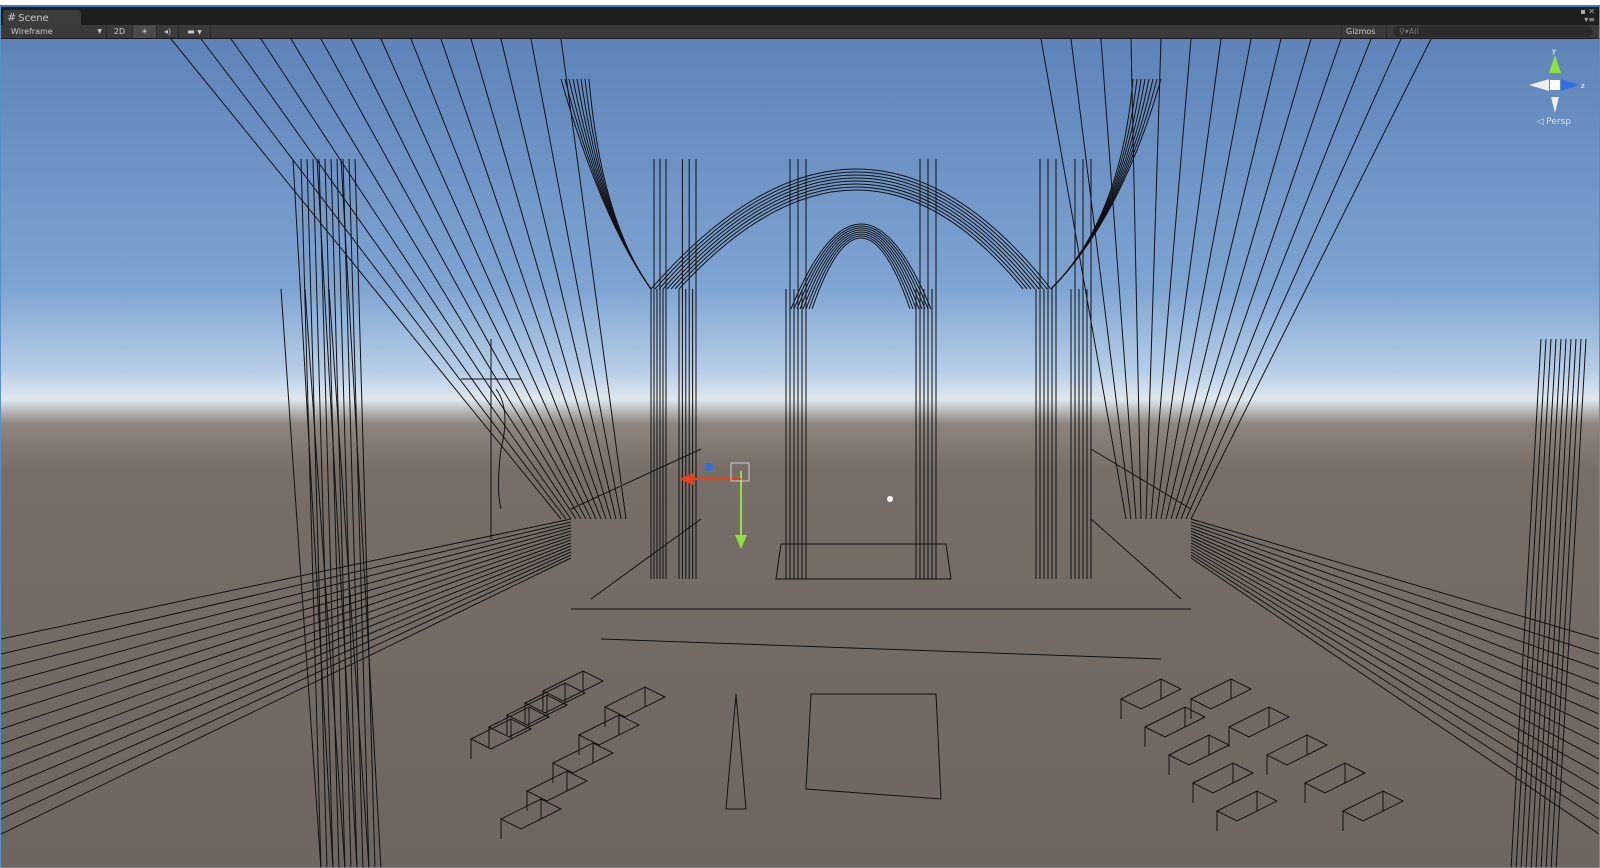 This screenshot has height=868, width=1600. Describe the element at coordinates (32, 31) in the screenshot. I see `draw-mode-label: Wireframe` at that location.